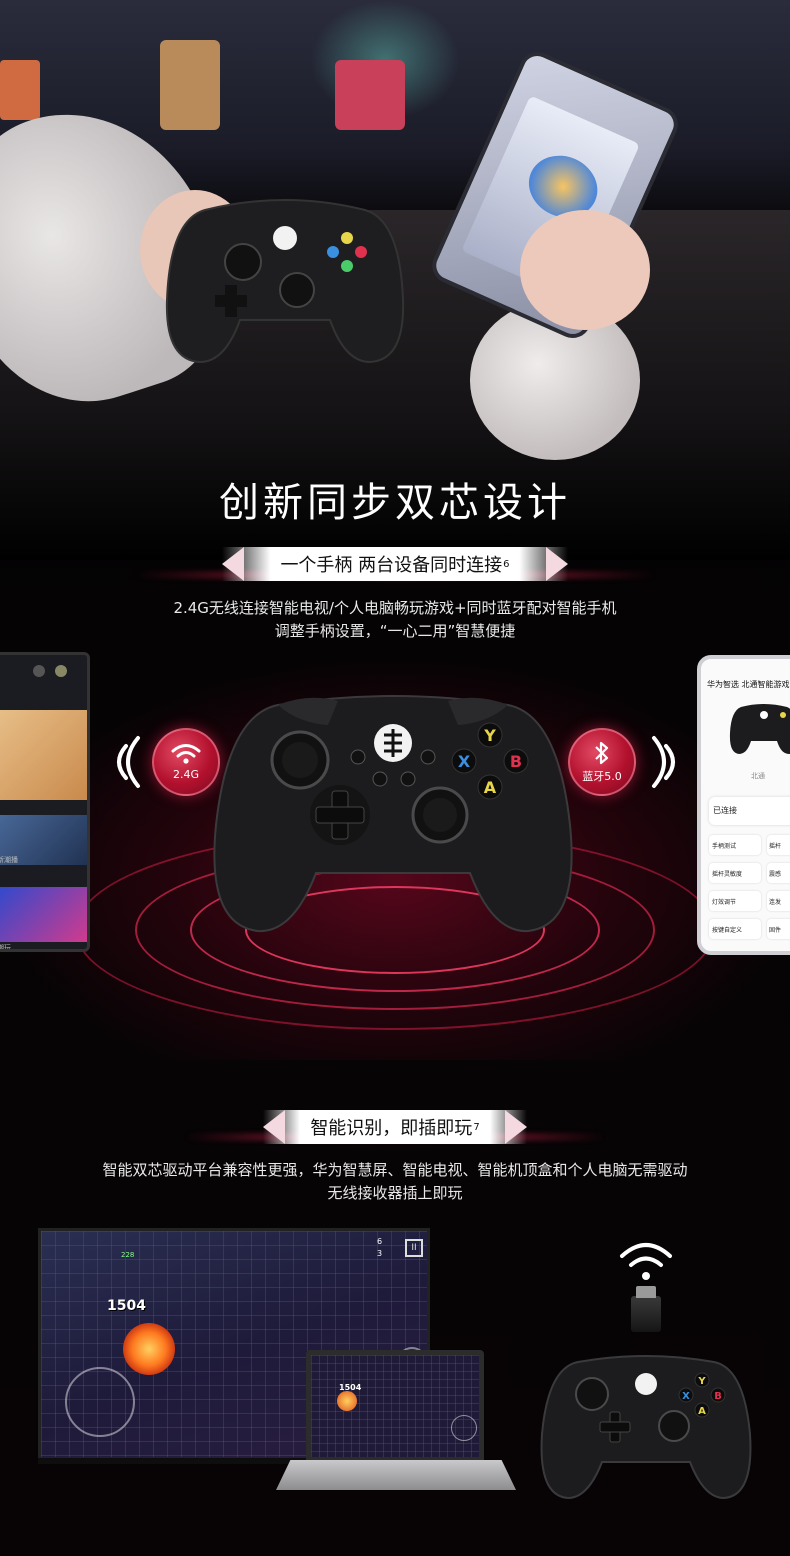  What do you see at coordinates (186, 774) in the screenshot?
I see `badge-label: 2.4G` at bounding box center [186, 774].